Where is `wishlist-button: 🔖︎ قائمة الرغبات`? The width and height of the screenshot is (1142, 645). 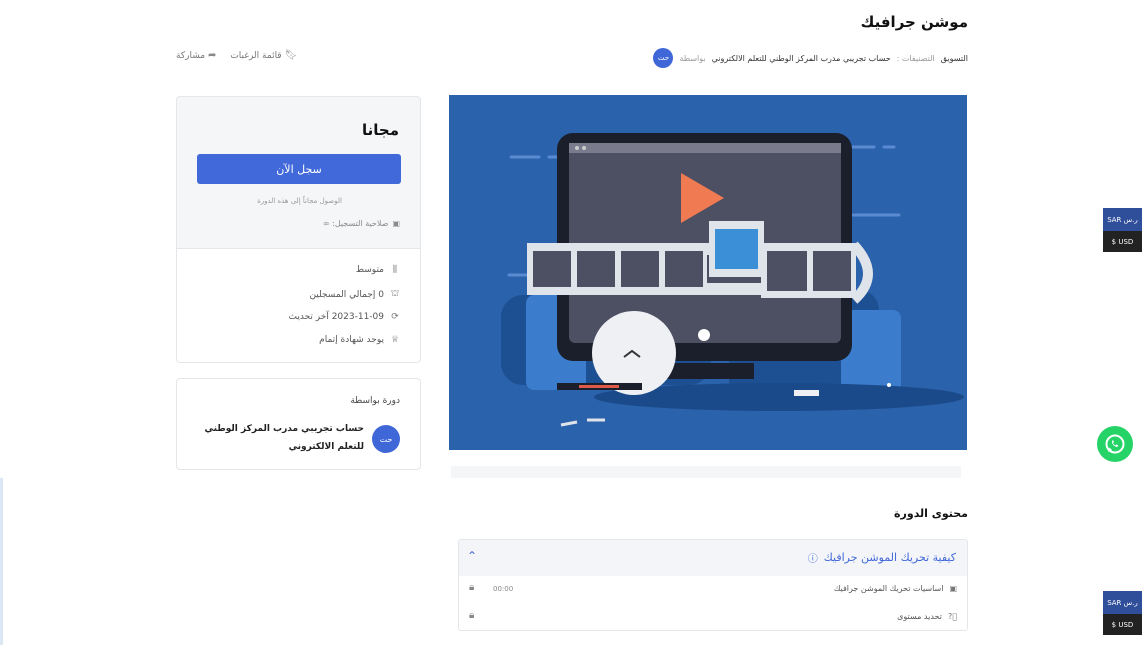
wishlist-button: 🔖︎ قائمة الرغبات is located at coordinates (263, 55).